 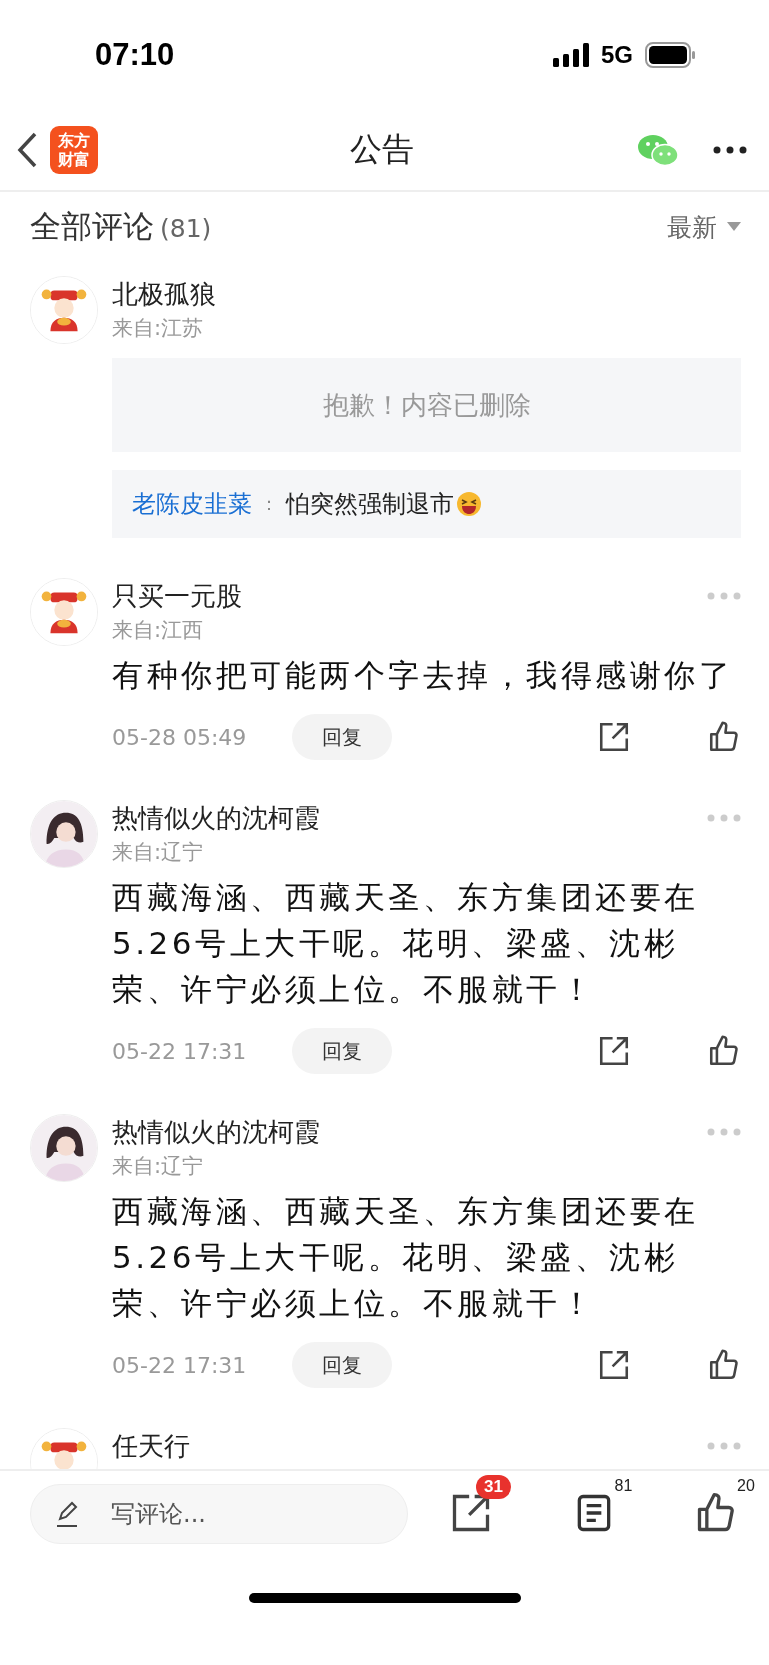 What do you see at coordinates (151, 1446) in the screenshot?
I see `user-name: 任天行` at bounding box center [151, 1446].